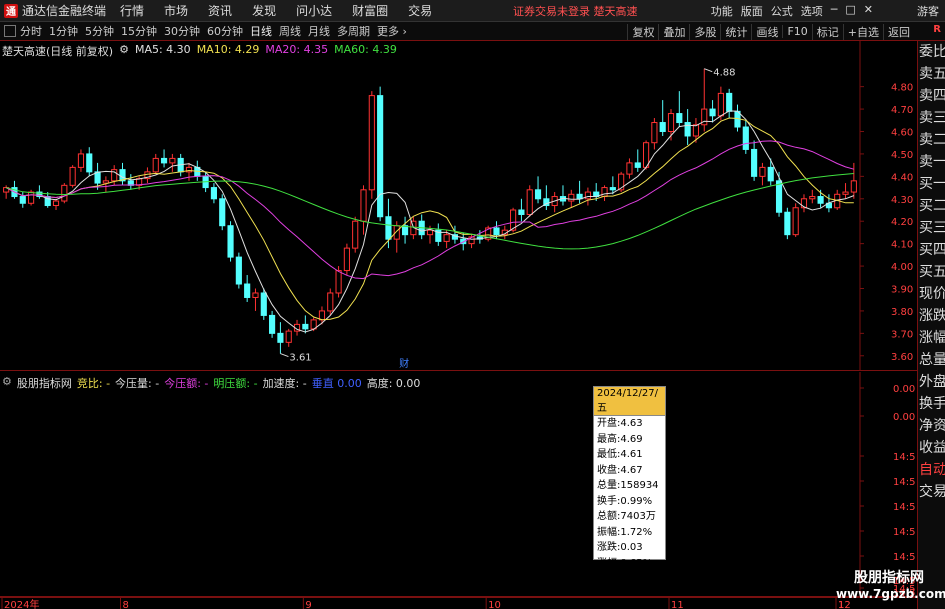 This screenshot has height=609, width=945. What do you see at coordinates (931, 492) in the screenshot?
I see `side-trade: 交易` at bounding box center [931, 492].